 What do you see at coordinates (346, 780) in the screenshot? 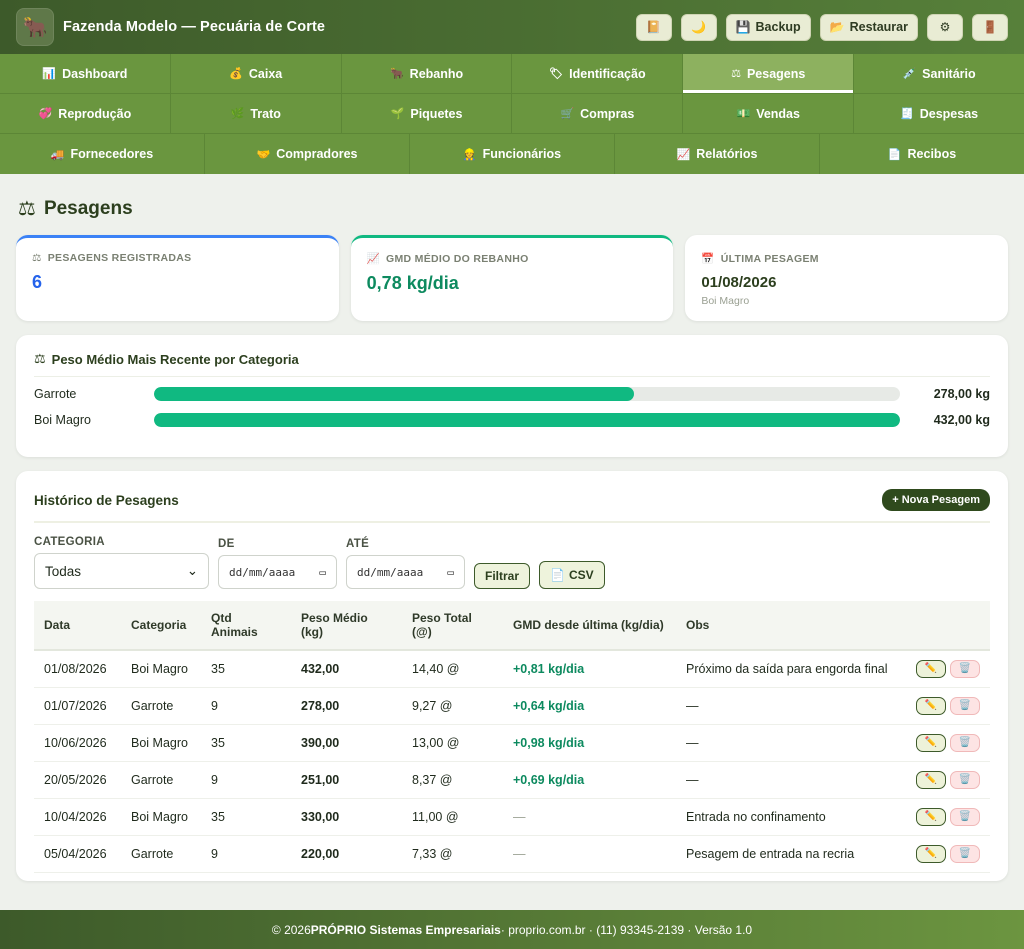
I see `cell-avg-weight: 251,00` at bounding box center [346, 780].